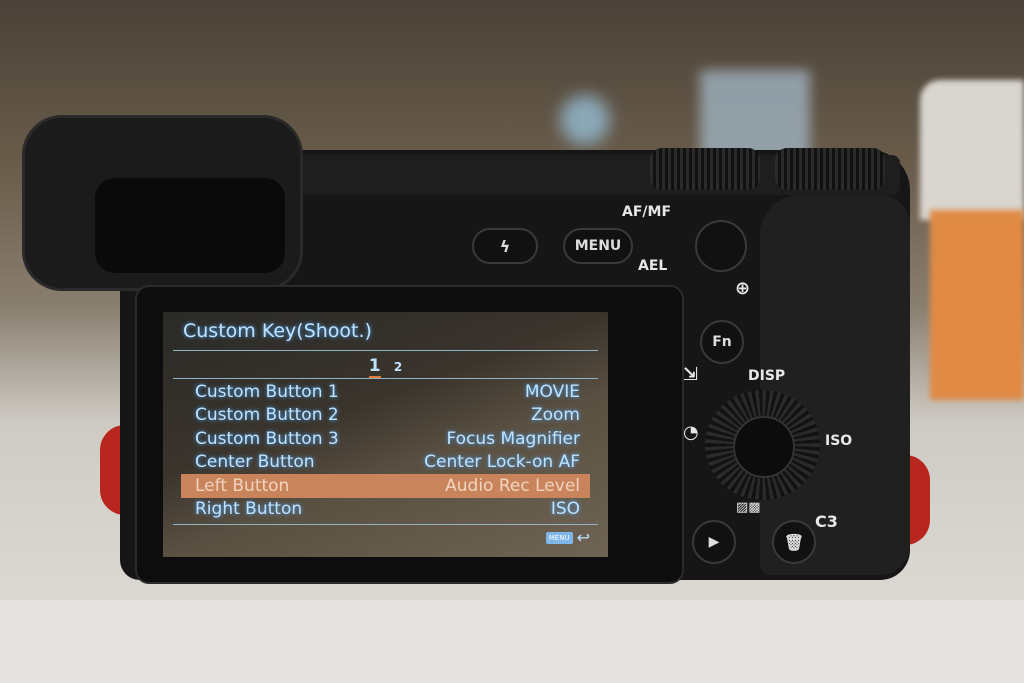 This screenshot has height=683, width=1024. What do you see at coordinates (242, 485) in the screenshot?
I see `item-label: Left Button` at bounding box center [242, 485].